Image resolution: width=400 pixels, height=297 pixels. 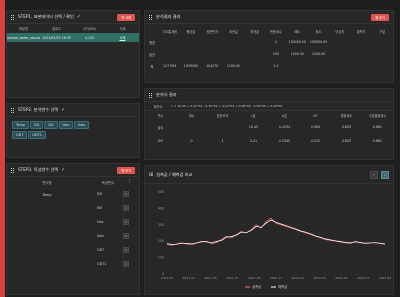 I want to click on column-header: 독성변수, so click(x=108, y=182).